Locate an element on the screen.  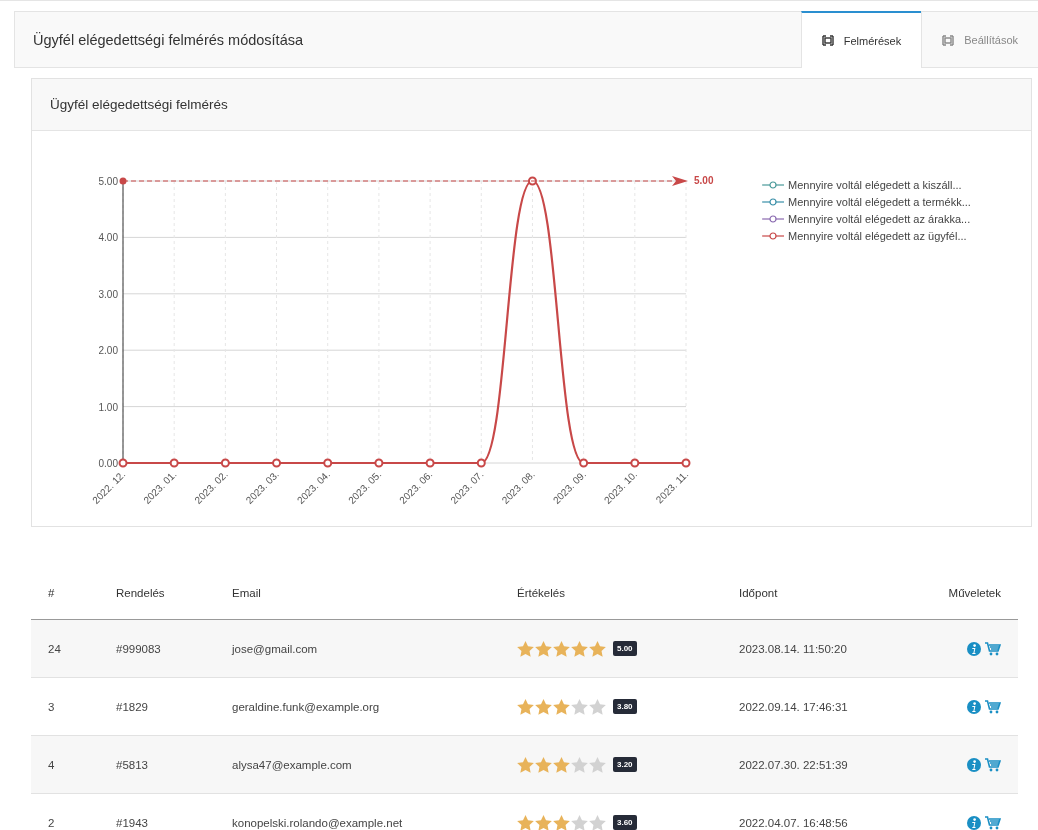
score-badge: 3.80 is located at coordinates (625, 706).